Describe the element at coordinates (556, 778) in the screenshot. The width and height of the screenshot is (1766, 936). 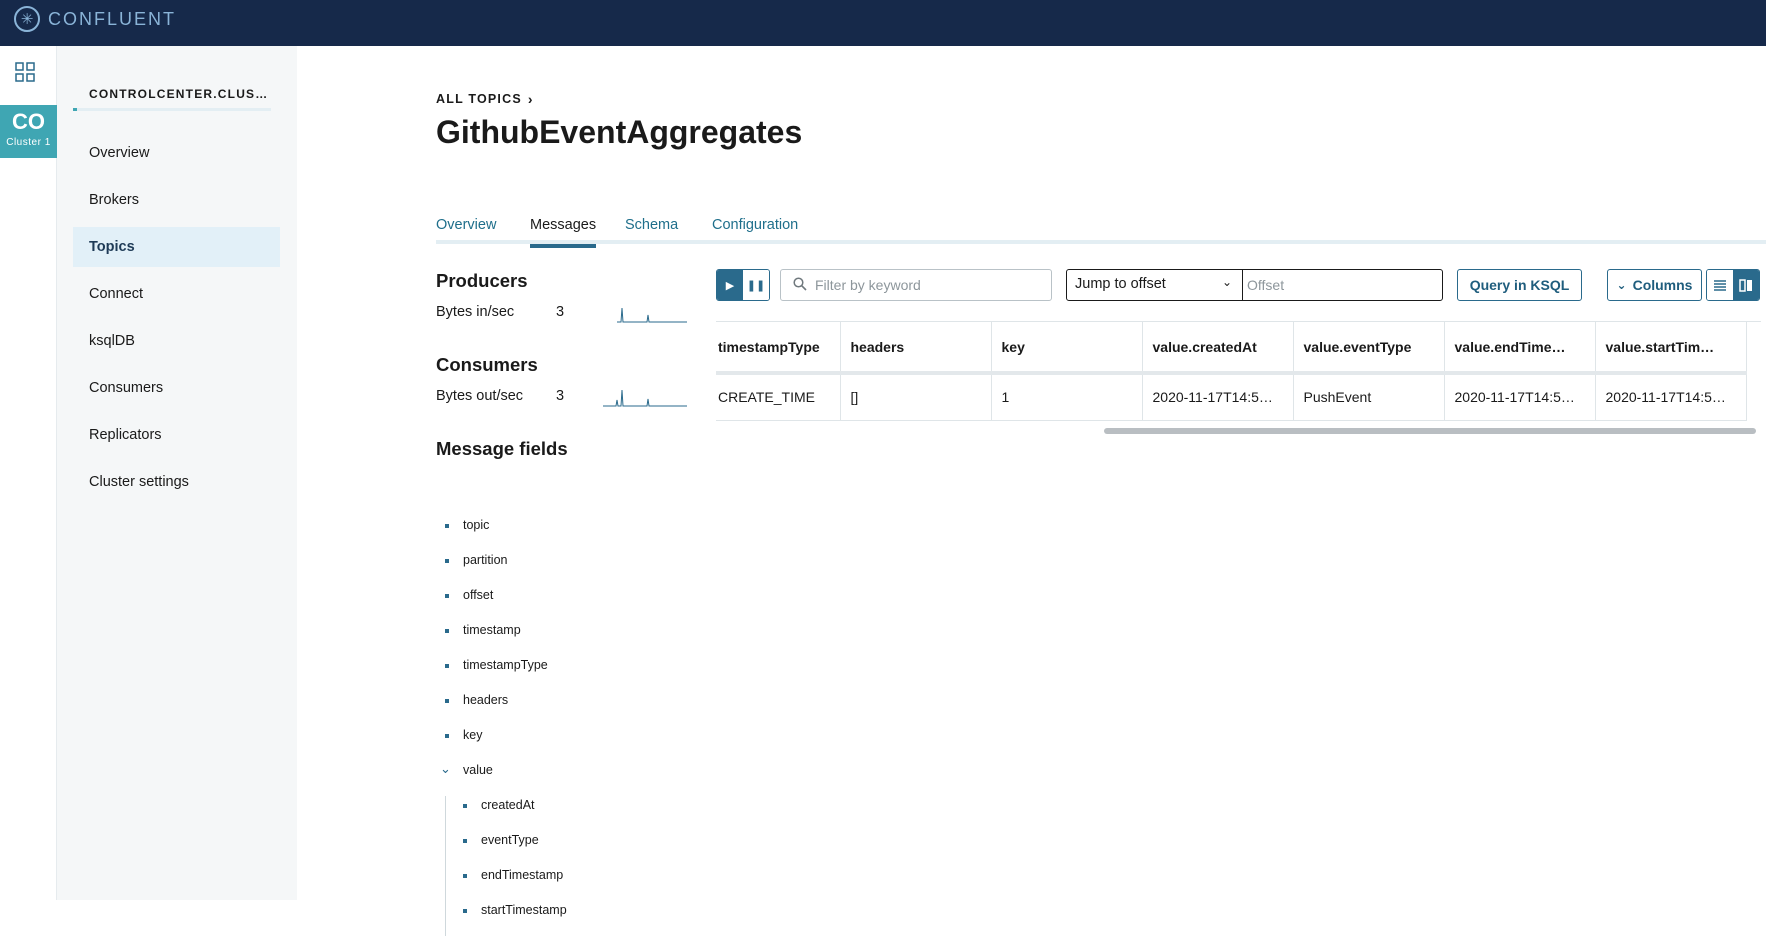
I see `field-item-value: ⌄ value` at that location.